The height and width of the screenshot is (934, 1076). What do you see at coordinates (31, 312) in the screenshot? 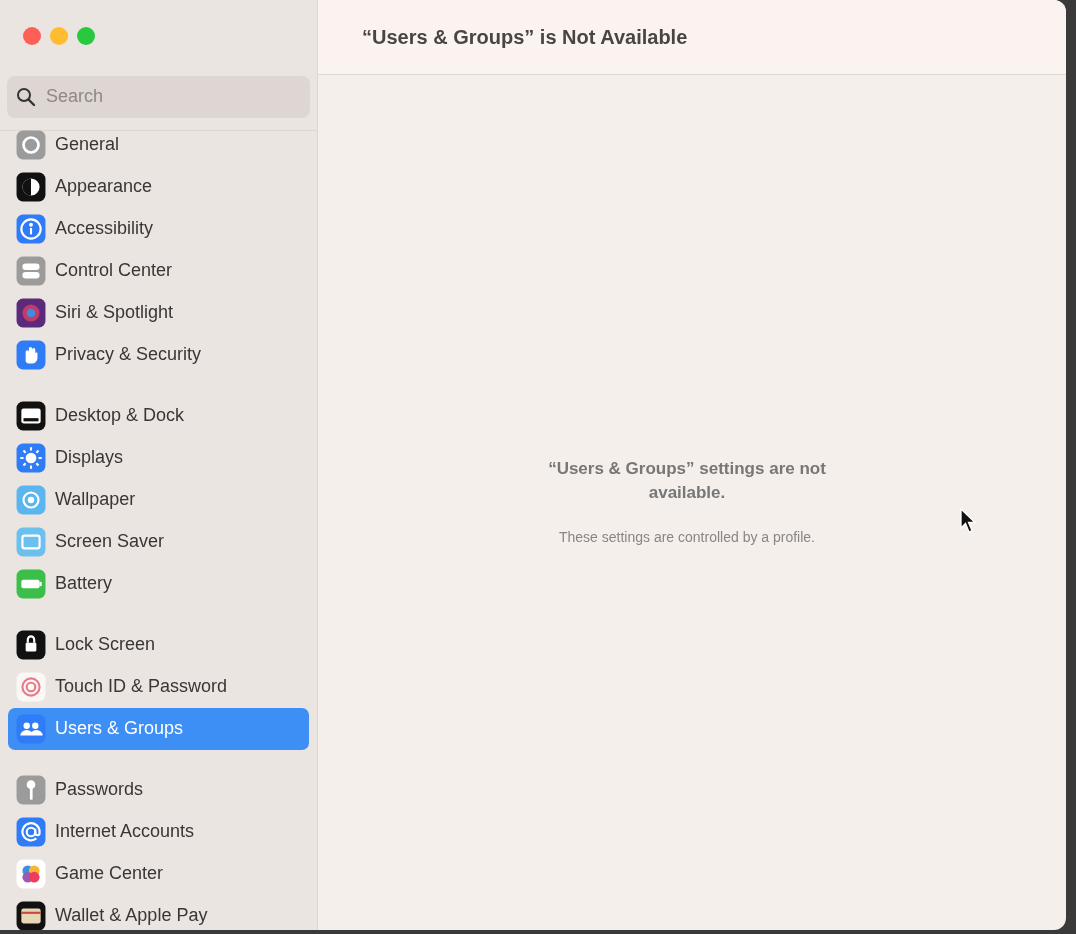
I see `orb-icon` at bounding box center [31, 312].